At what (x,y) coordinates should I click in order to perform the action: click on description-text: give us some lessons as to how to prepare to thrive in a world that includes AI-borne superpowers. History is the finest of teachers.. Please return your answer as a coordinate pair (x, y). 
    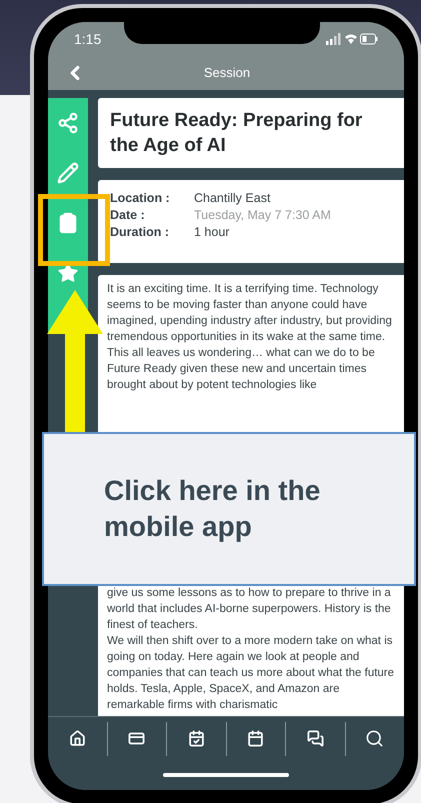
    Looking at the image, I should click on (249, 609).